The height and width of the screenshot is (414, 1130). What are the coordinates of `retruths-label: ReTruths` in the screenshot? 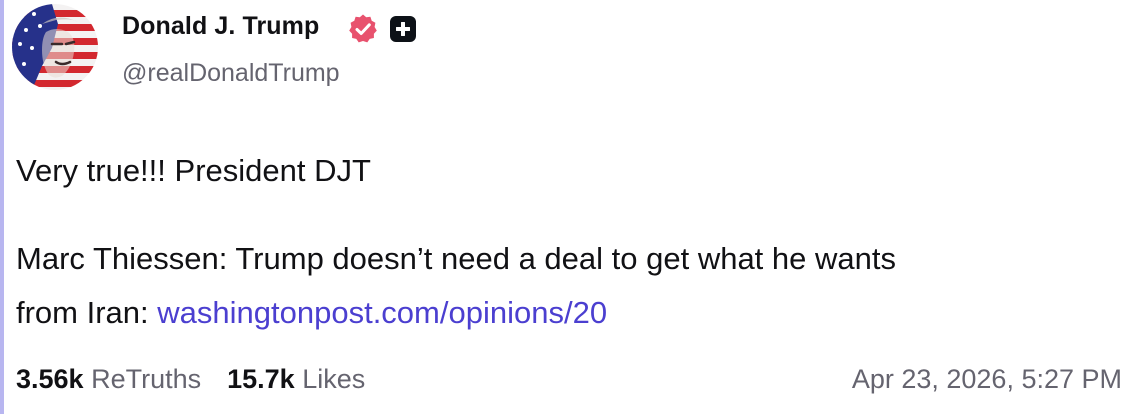 It's located at (146, 379).